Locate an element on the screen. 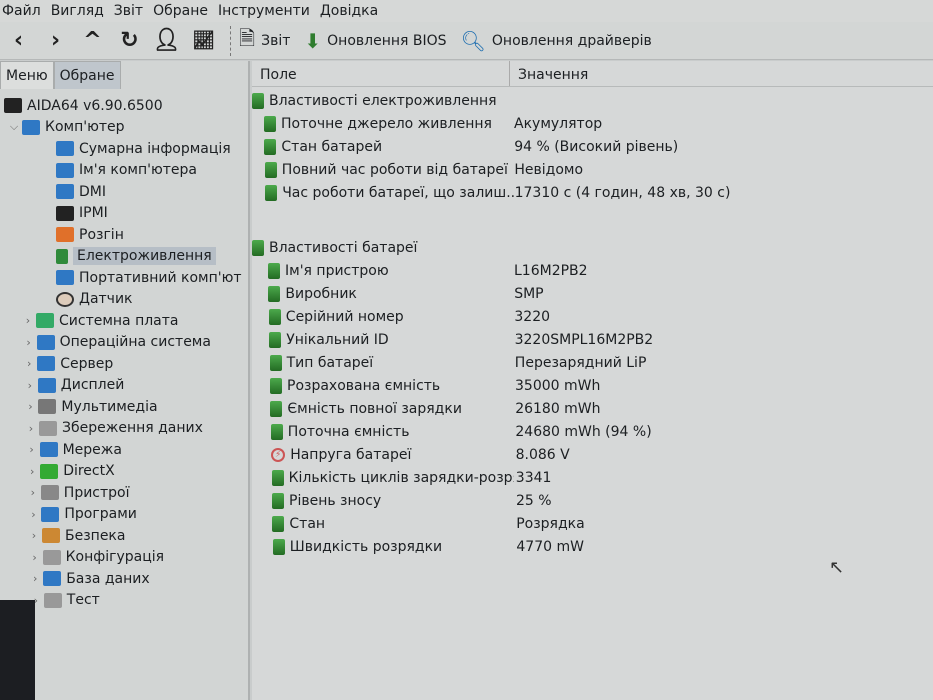 This screenshot has width=933, height=700. tree-item-computer: ⌵ Комп'ютер is located at coordinates (124, 128).